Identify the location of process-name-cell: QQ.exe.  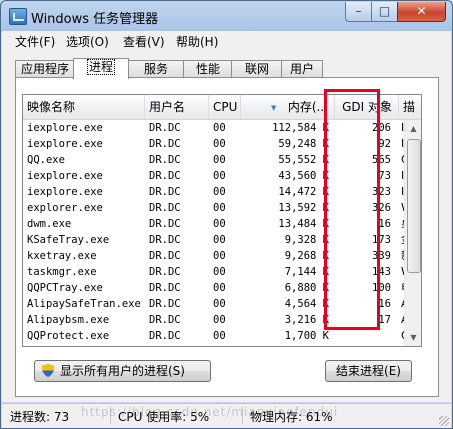
(46, 160).